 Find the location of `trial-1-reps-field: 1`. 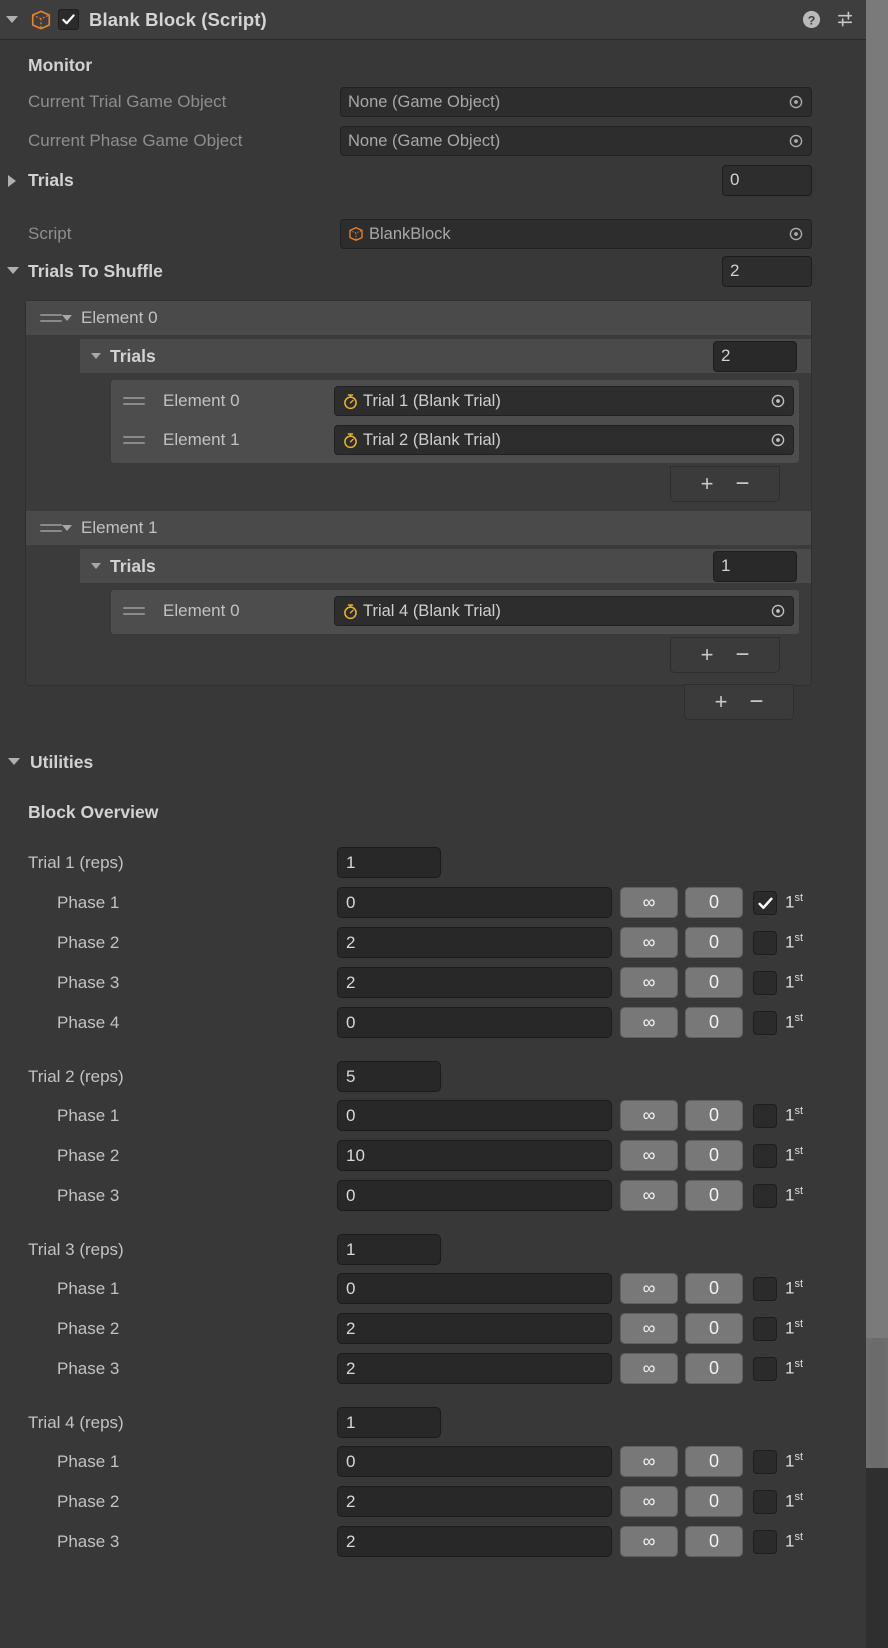

trial-1-reps-field: 1 is located at coordinates (389, 862).